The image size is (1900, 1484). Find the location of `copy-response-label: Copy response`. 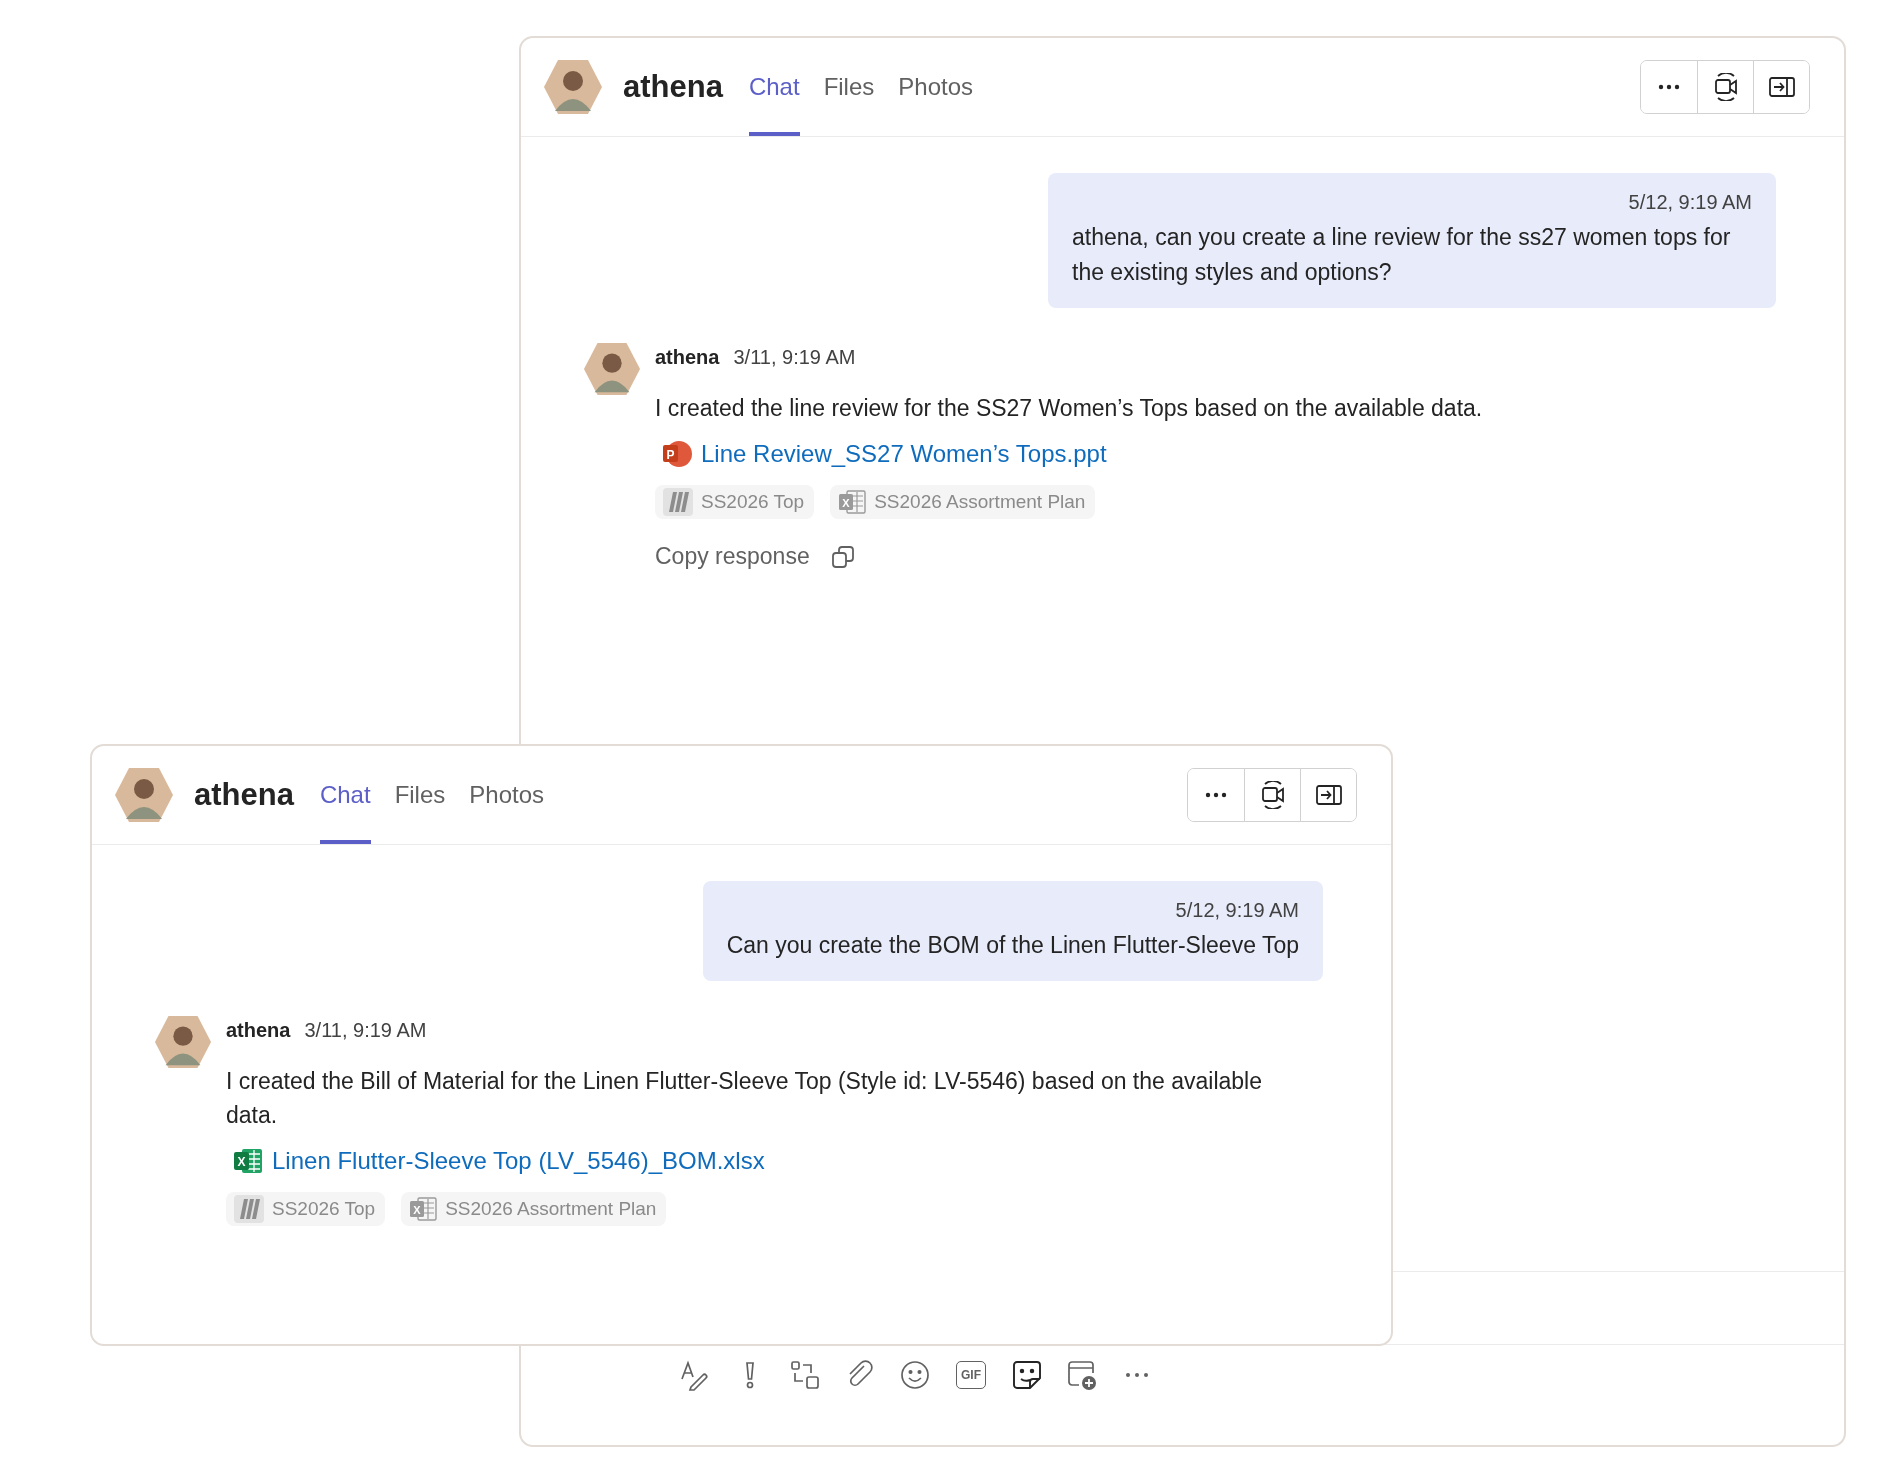

copy-response-label: Copy response is located at coordinates (732, 556).